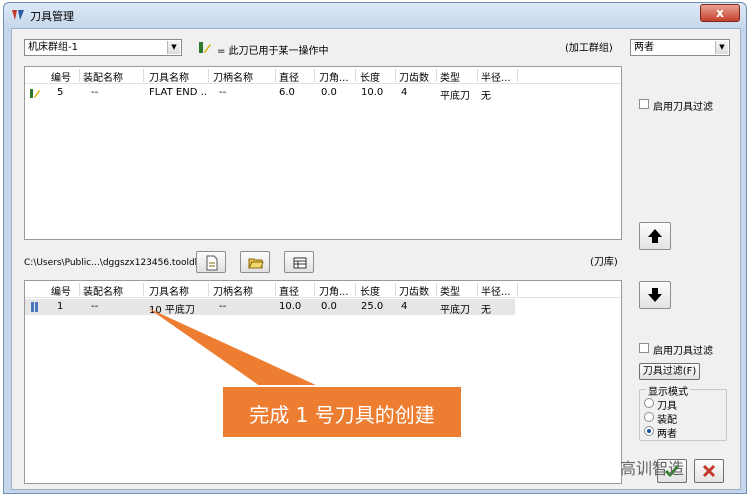 This screenshot has width=752, height=498. I want to click on table-view-icon, so click(300, 263).